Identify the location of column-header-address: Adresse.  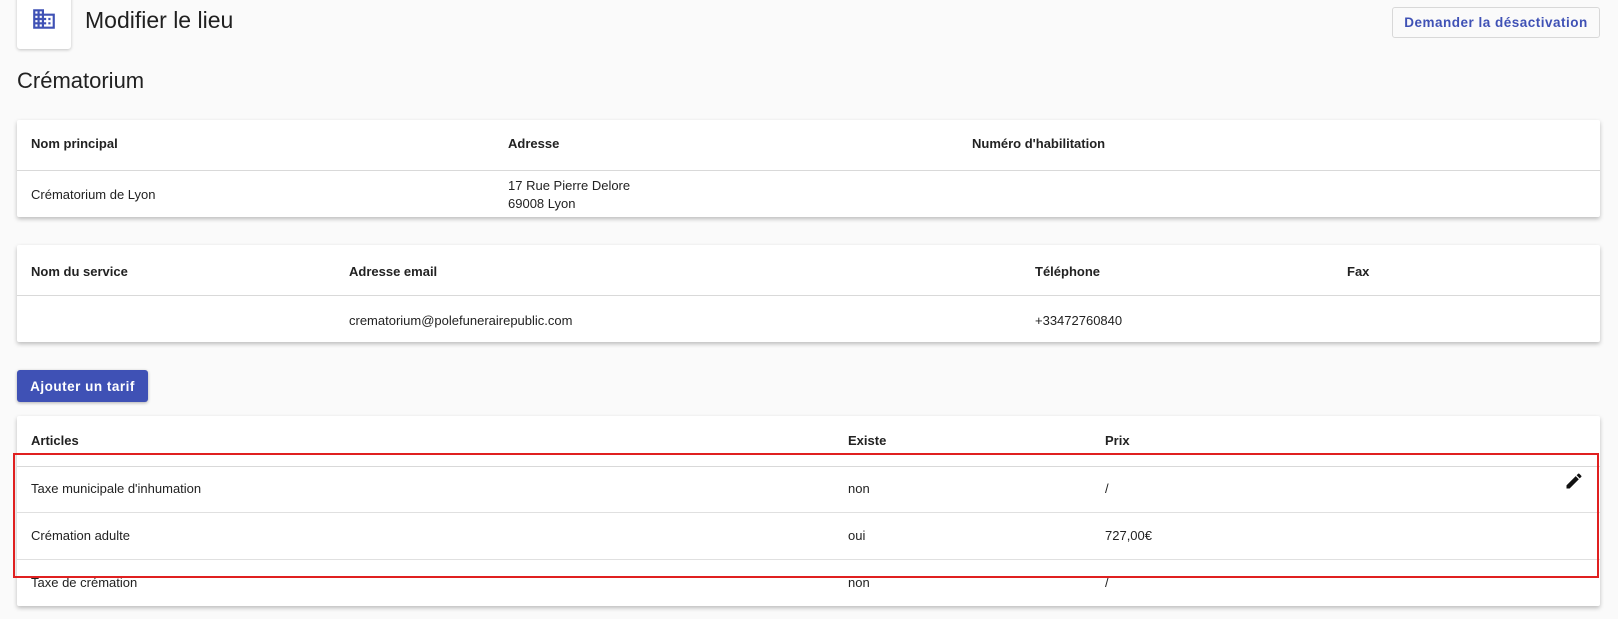
(534, 143).